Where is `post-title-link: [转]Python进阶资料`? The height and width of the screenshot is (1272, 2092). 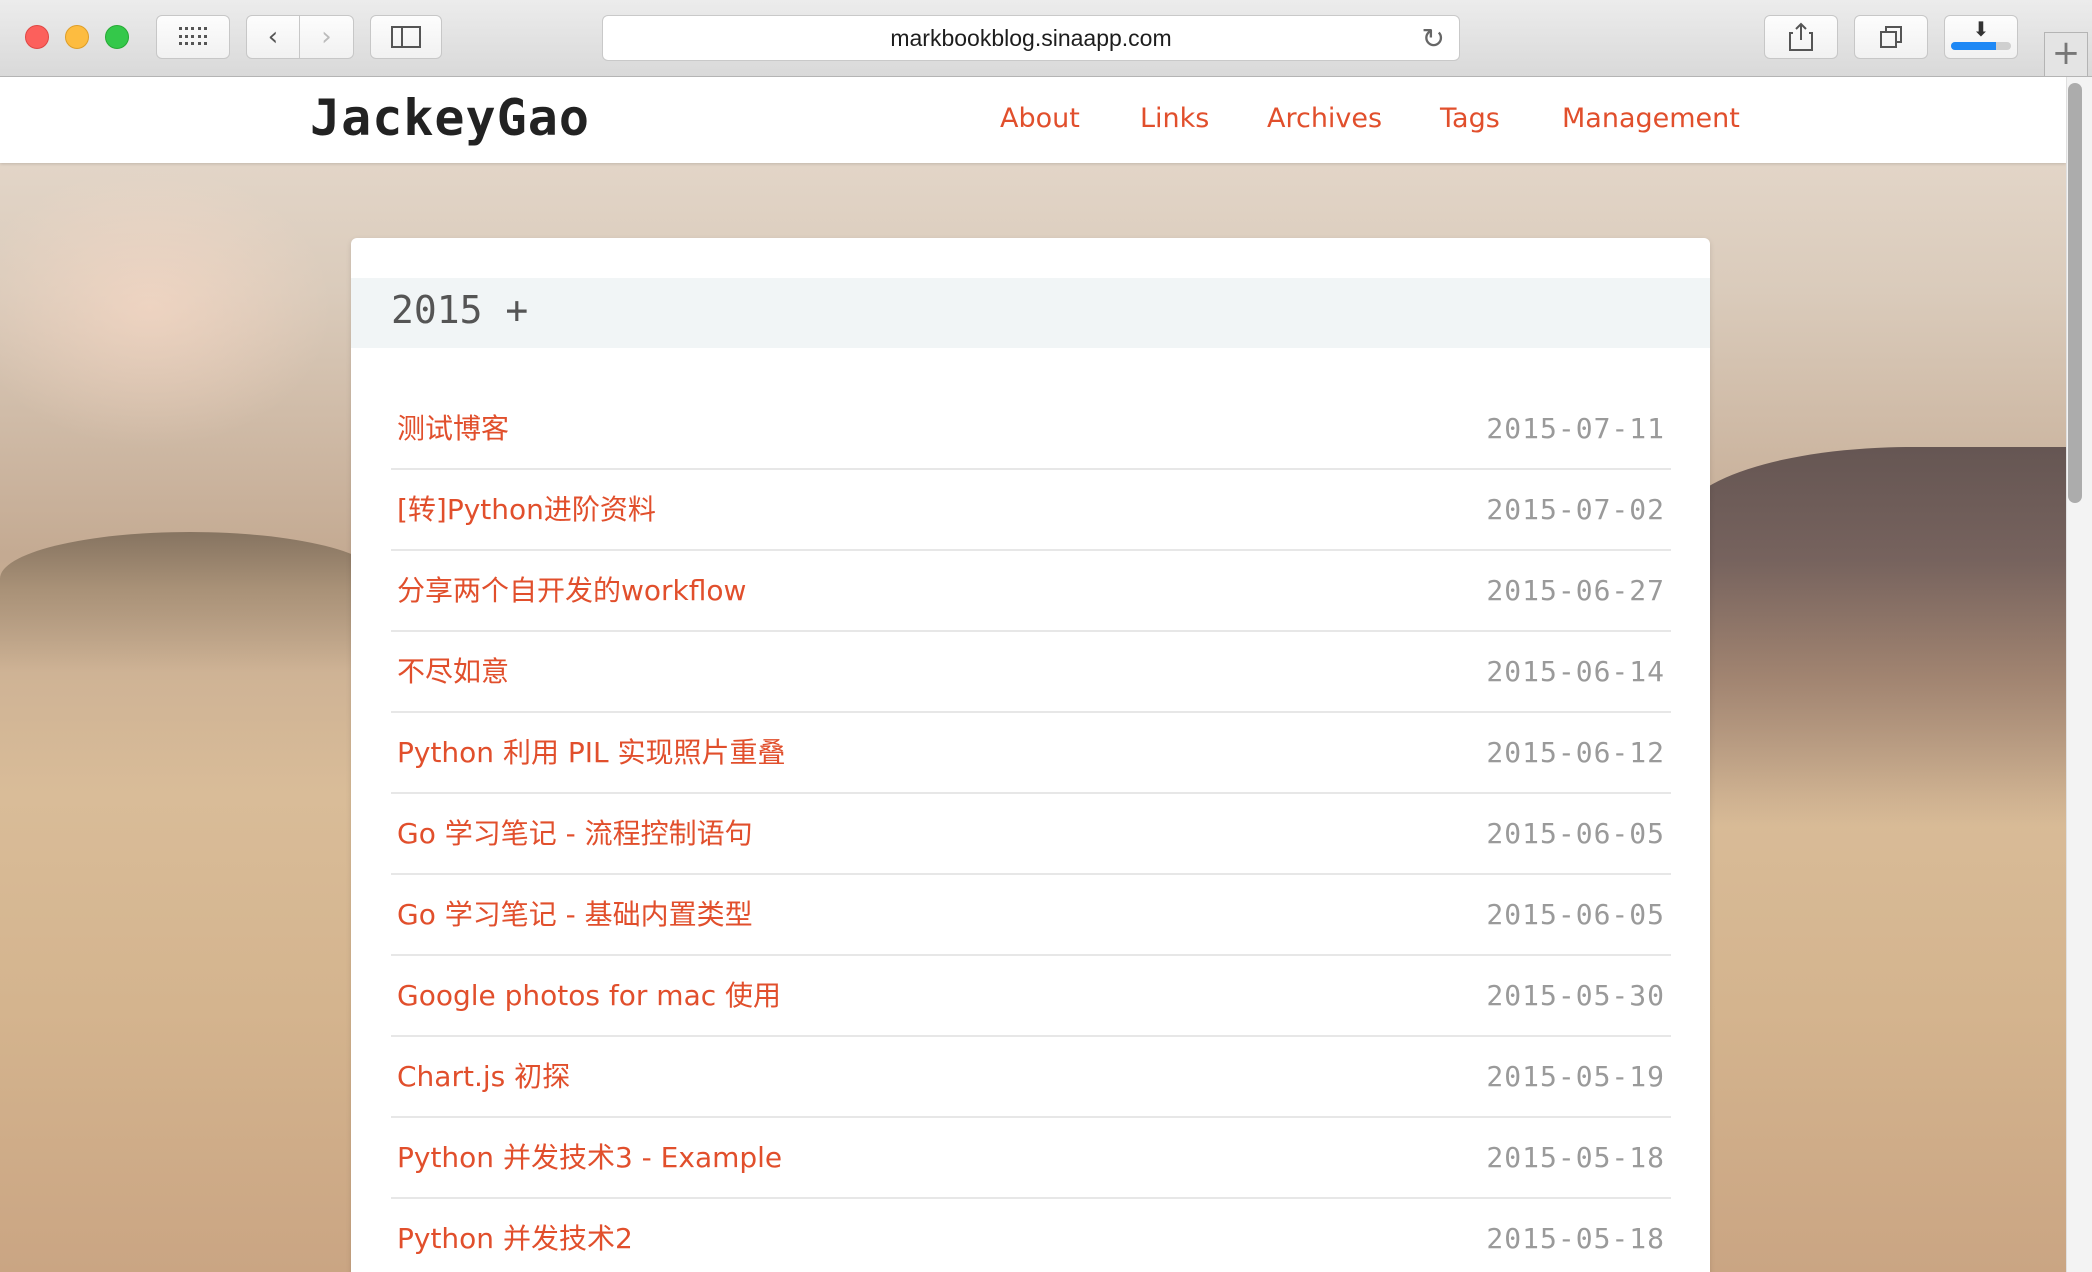 post-title-link: [转]Python进阶资料 is located at coordinates (526, 510).